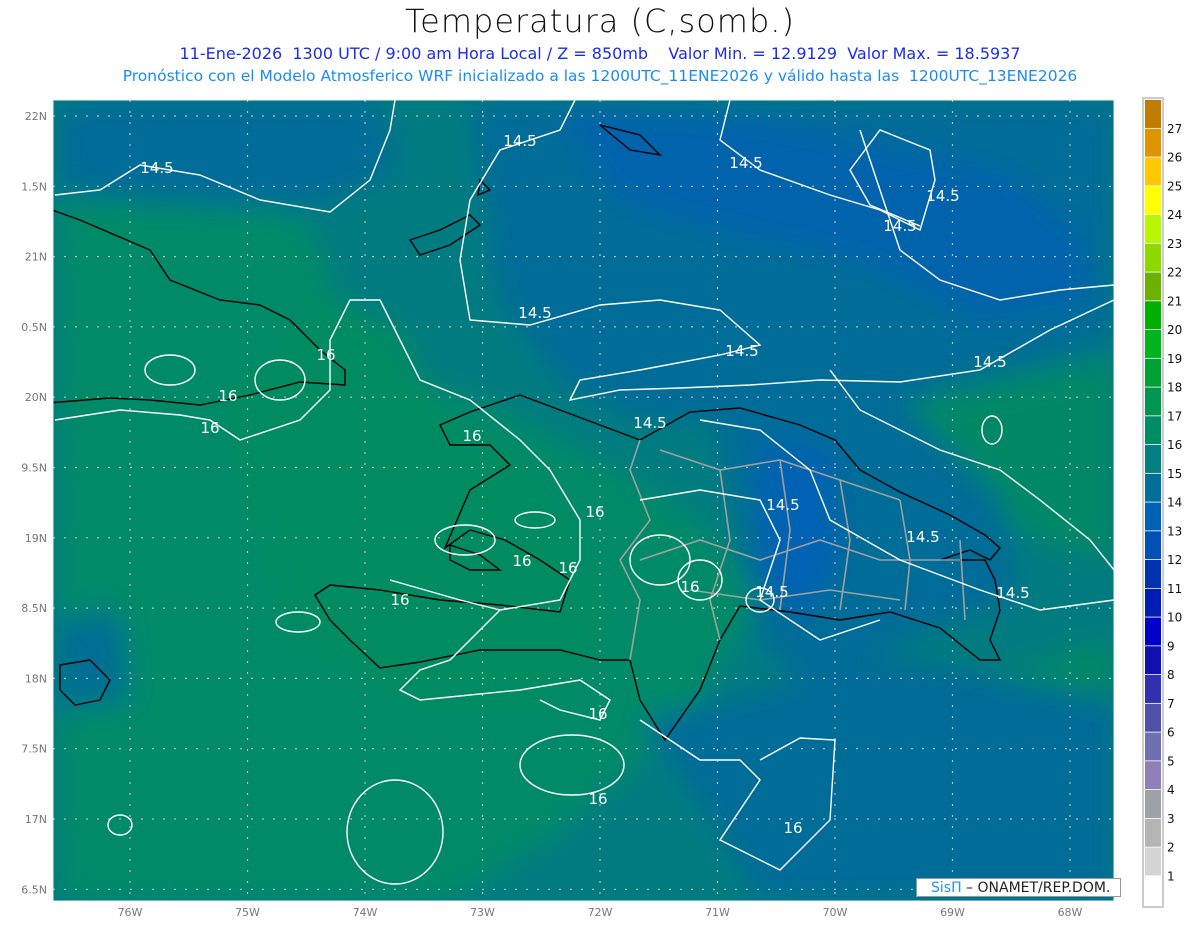 The image size is (1200, 927). Describe the element at coordinates (1174, 503) in the screenshot. I see `colorbar-label: 14` at that location.